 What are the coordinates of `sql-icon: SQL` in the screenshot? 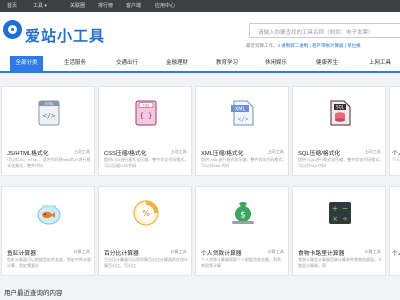 It's located at (340, 113).